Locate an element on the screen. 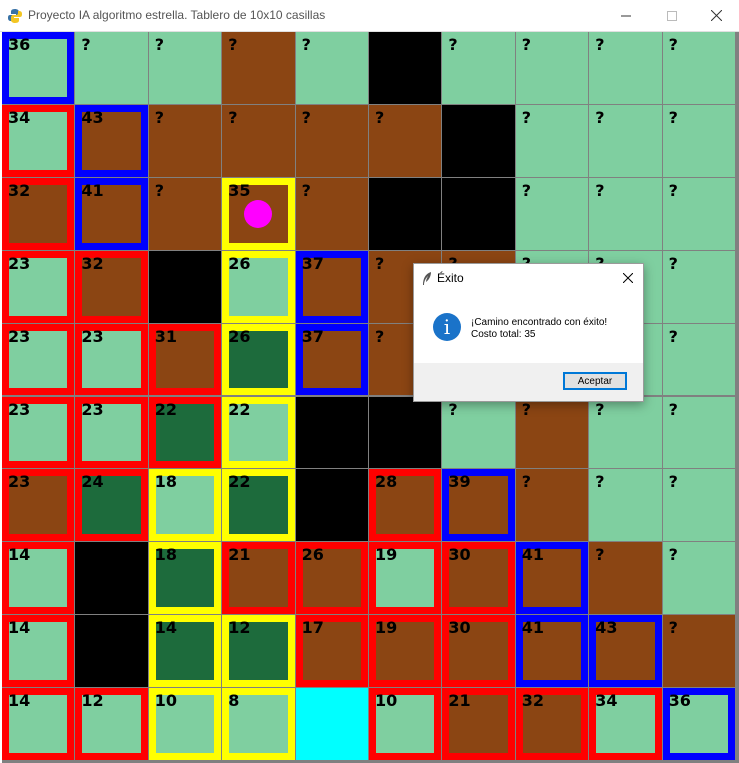 The image size is (739, 763). cell-label: 41 is located at coordinates (533, 555).